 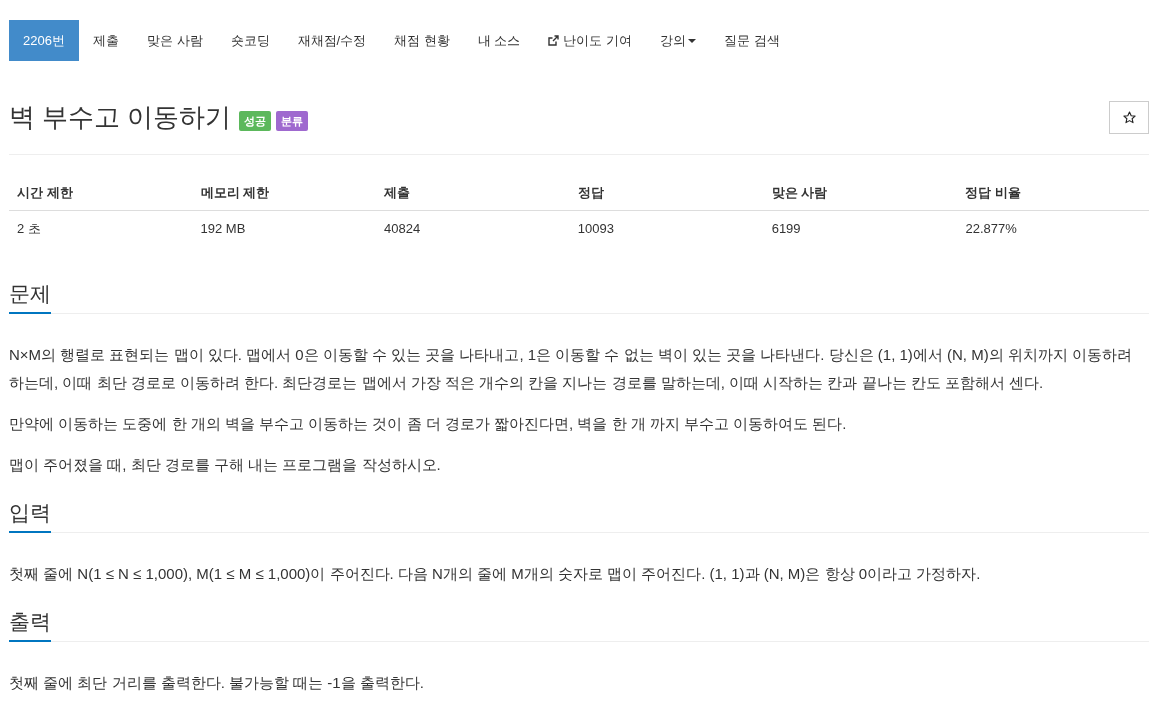 What do you see at coordinates (30, 296) in the screenshot?
I see `section-heading: 문제` at bounding box center [30, 296].